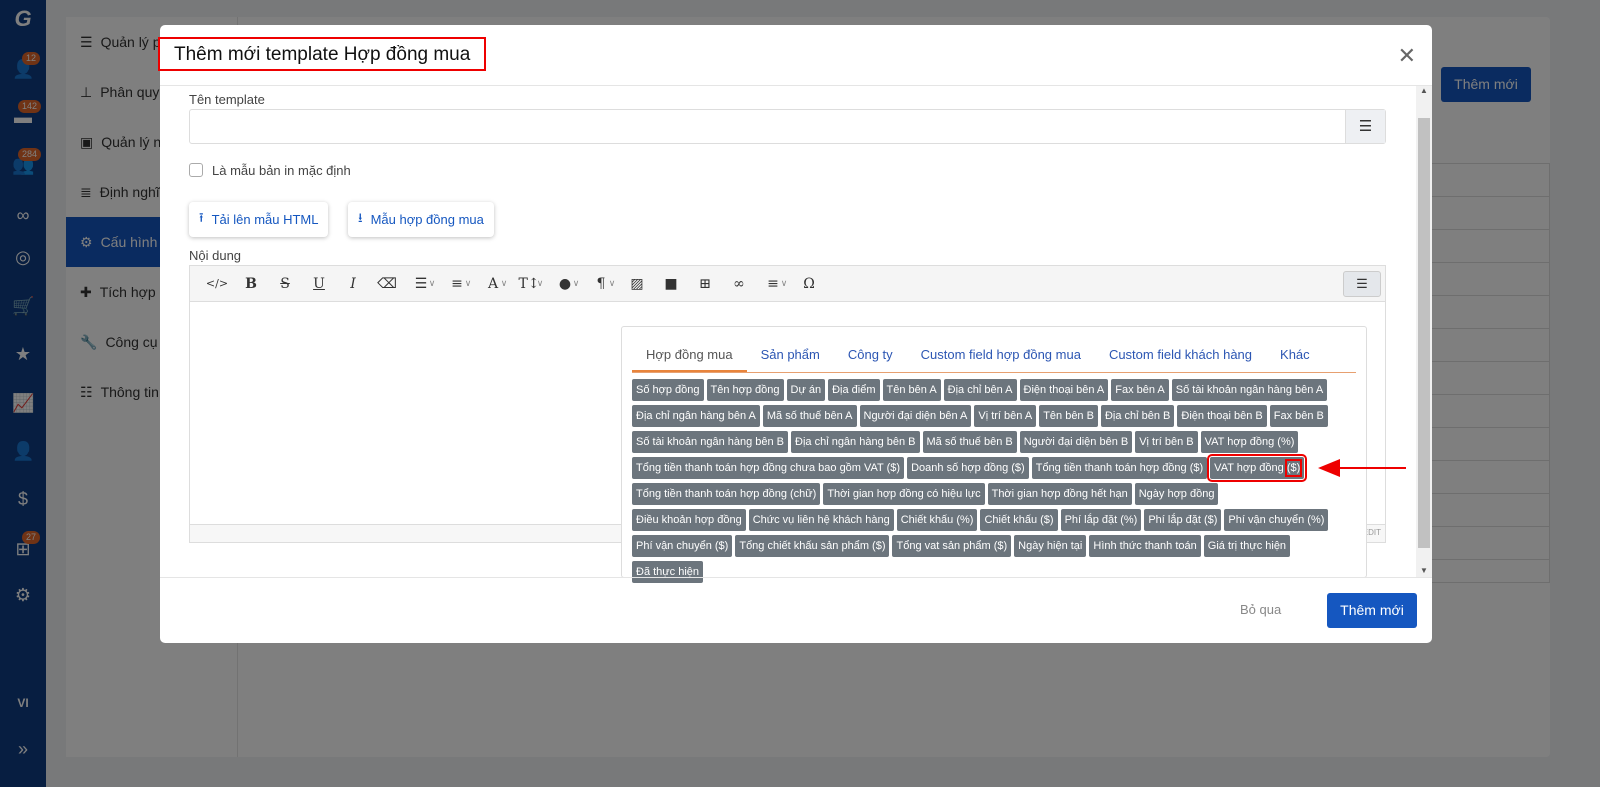 Image resolution: width=1600 pixels, height=787 pixels. What do you see at coordinates (360, 217) in the screenshot?
I see `download-icon: ⭳` at bounding box center [360, 217].